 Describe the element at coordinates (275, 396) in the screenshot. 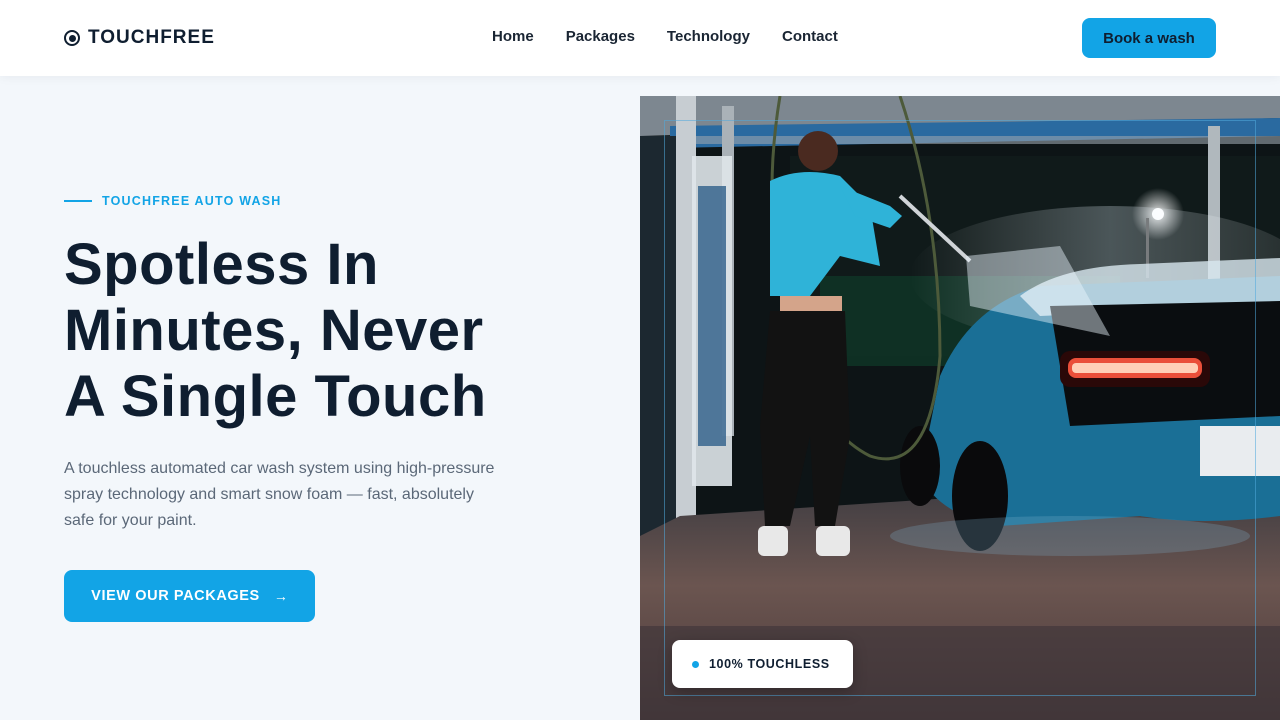

I see `headline-line-3: A Single Touch` at that location.